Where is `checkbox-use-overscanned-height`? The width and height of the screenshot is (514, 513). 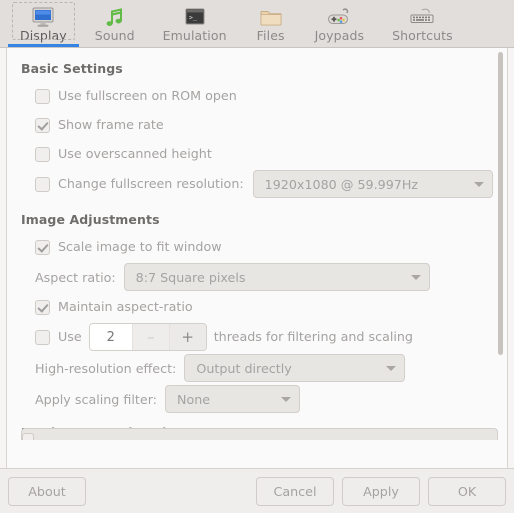 checkbox-use-overscanned-height is located at coordinates (42, 154).